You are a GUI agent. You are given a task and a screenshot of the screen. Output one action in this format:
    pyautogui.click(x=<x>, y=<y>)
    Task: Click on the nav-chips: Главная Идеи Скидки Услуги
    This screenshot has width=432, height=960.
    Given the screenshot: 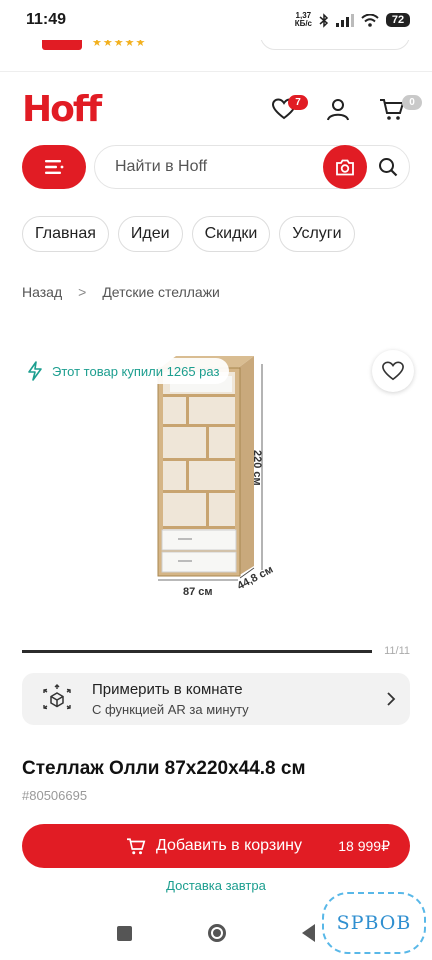 What is the action you would take?
    pyautogui.click(x=188, y=234)
    